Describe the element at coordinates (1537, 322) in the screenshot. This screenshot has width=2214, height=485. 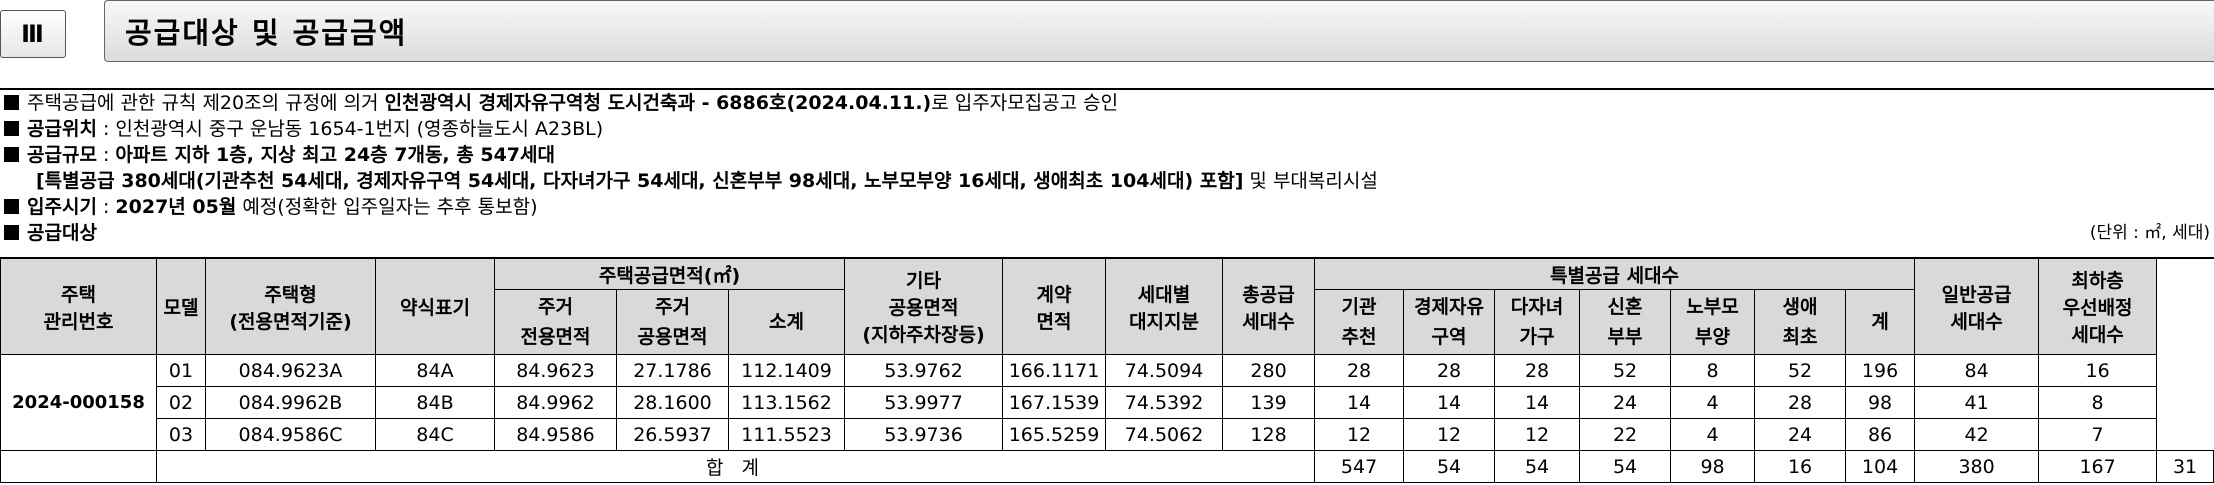
I see `header-multi: 다자녀 가구` at that location.